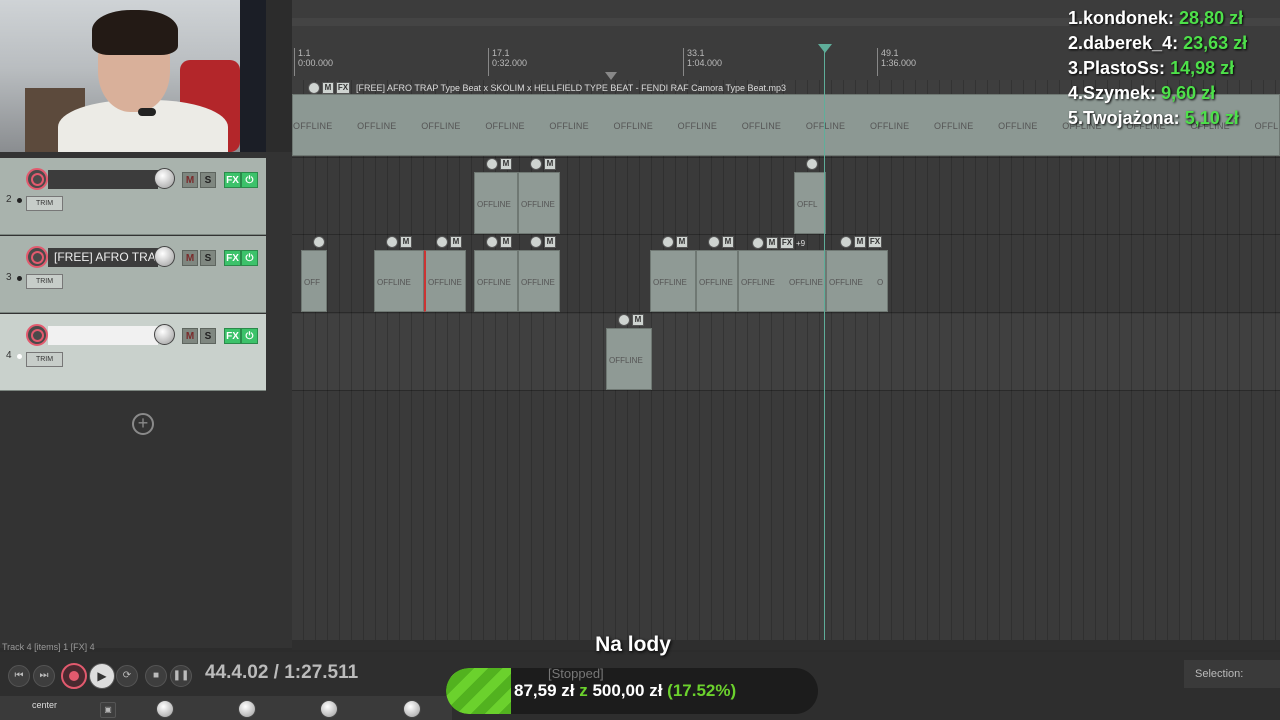 Image resolution: width=1280 pixels, height=720 pixels. I want to click on status-line: Track 4 [items] 1 [FX] 4, so click(48, 647).